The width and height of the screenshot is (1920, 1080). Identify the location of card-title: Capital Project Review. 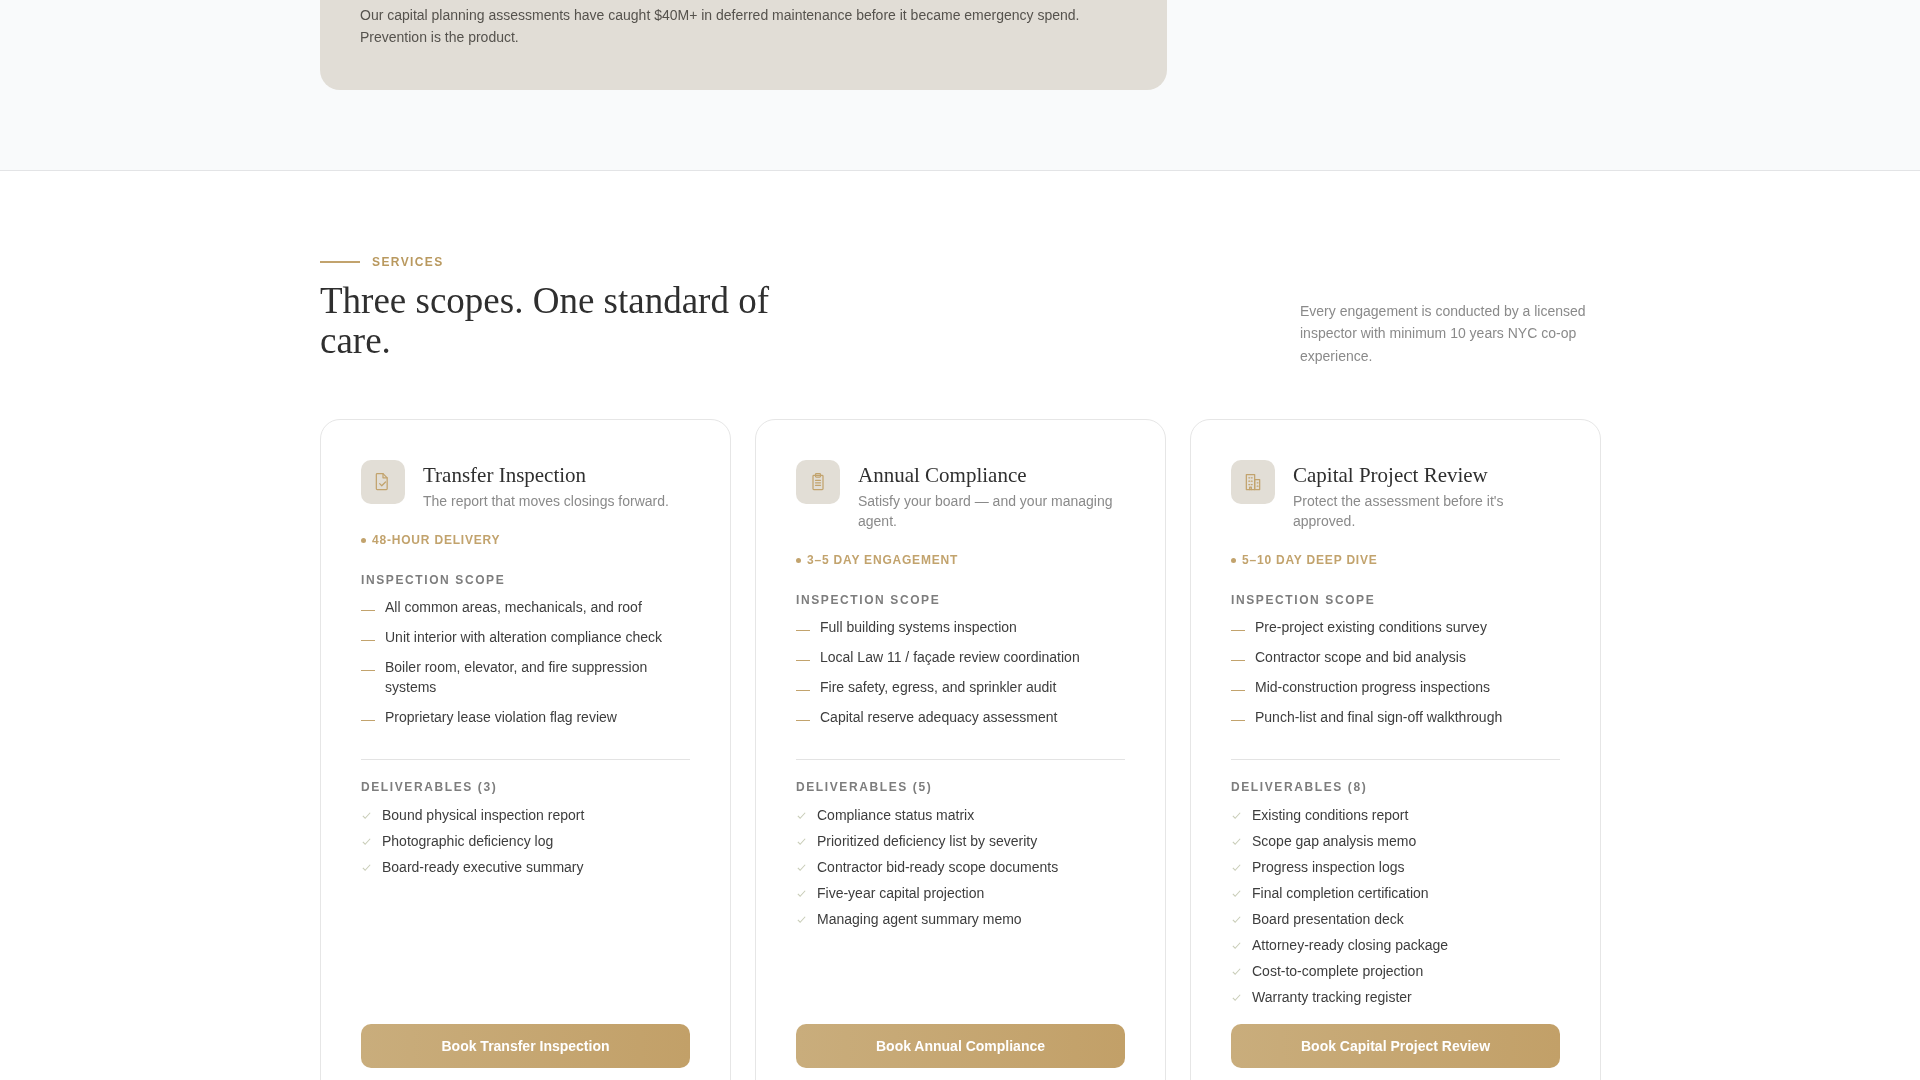
(1391, 475).